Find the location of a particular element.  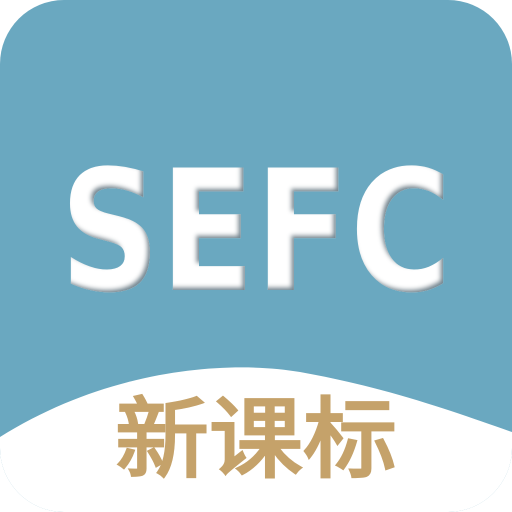

caption-text: 新课标 is located at coordinates (256, 439).